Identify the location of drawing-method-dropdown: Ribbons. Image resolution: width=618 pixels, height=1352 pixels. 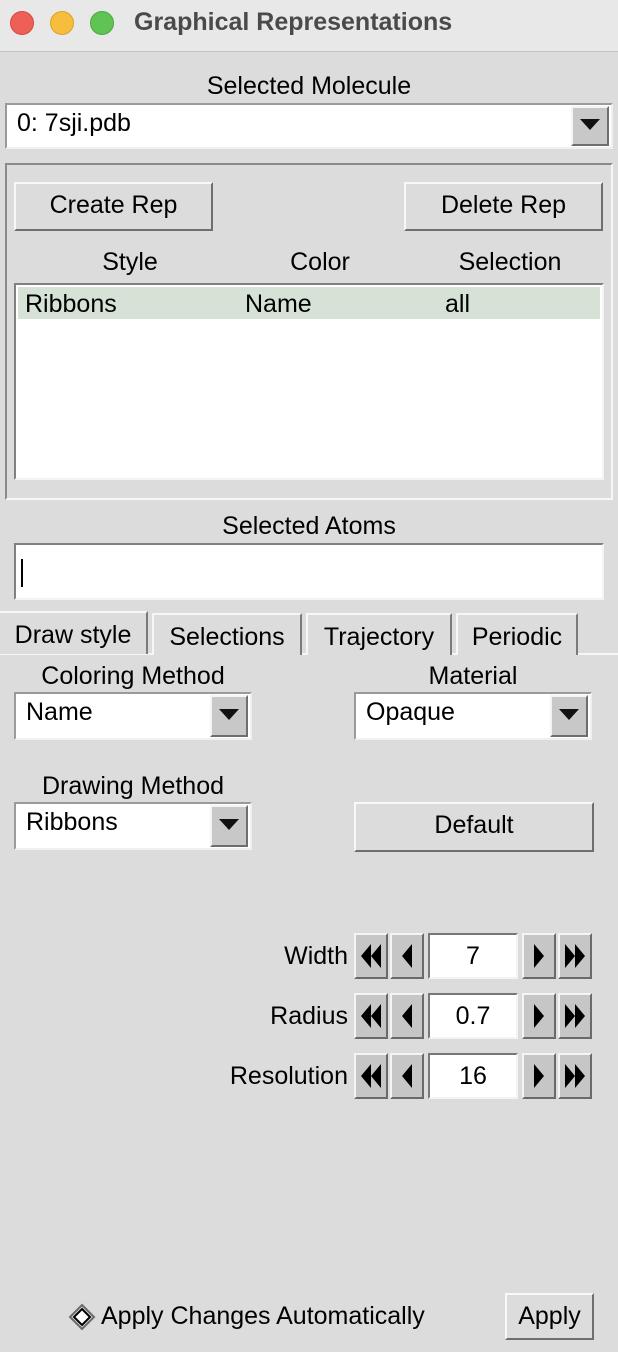
(133, 826).